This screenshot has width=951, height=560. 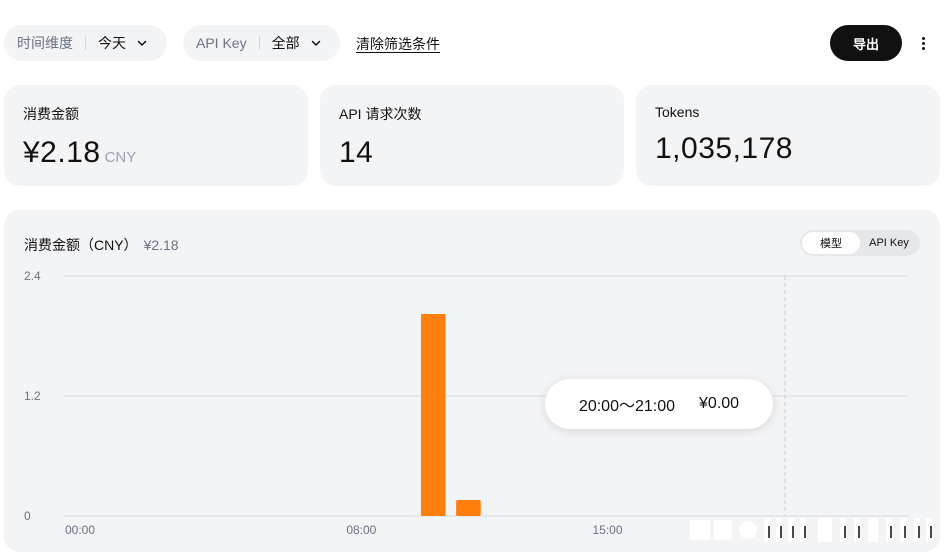 What do you see at coordinates (80, 530) in the screenshot?
I see `x-tick-label: 00:00` at bounding box center [80, 530].